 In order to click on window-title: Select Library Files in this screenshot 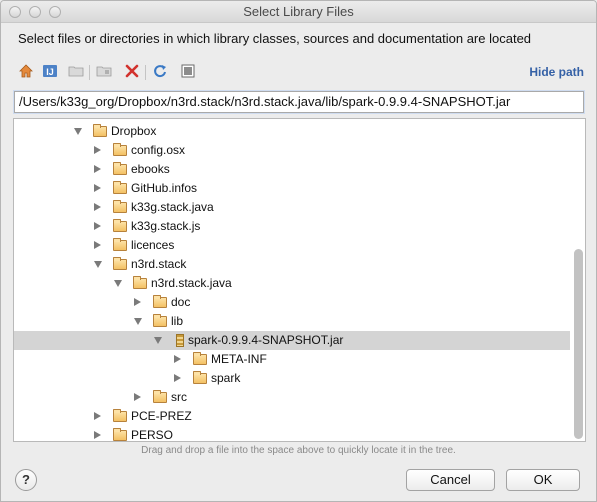, I will do `click(298, 11)`.